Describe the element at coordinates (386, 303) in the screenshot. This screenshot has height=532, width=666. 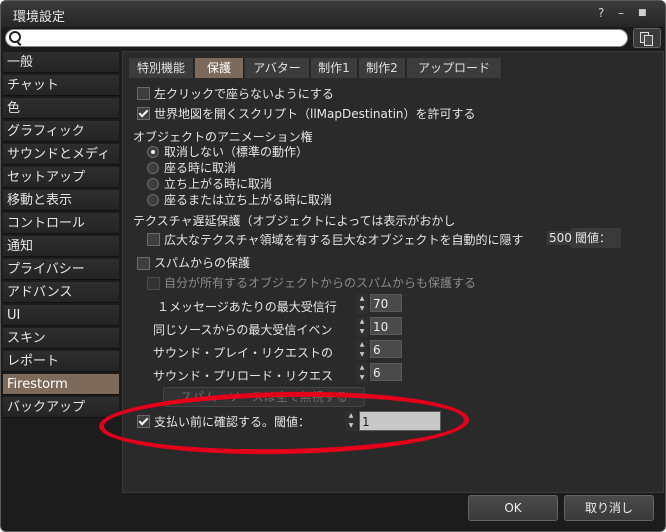
I see `spam-field-value: 70` at that location.